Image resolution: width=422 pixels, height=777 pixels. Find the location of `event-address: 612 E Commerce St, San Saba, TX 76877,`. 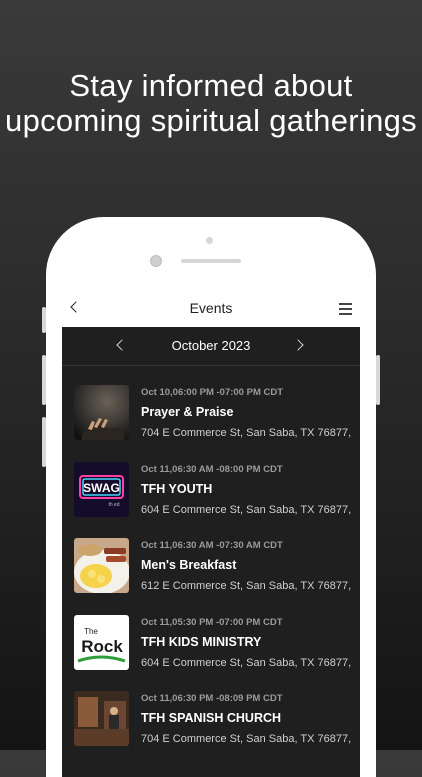

event-address: 612 E Commerce St, San Saba, TX 76877, is located at coordinates (246, 586).